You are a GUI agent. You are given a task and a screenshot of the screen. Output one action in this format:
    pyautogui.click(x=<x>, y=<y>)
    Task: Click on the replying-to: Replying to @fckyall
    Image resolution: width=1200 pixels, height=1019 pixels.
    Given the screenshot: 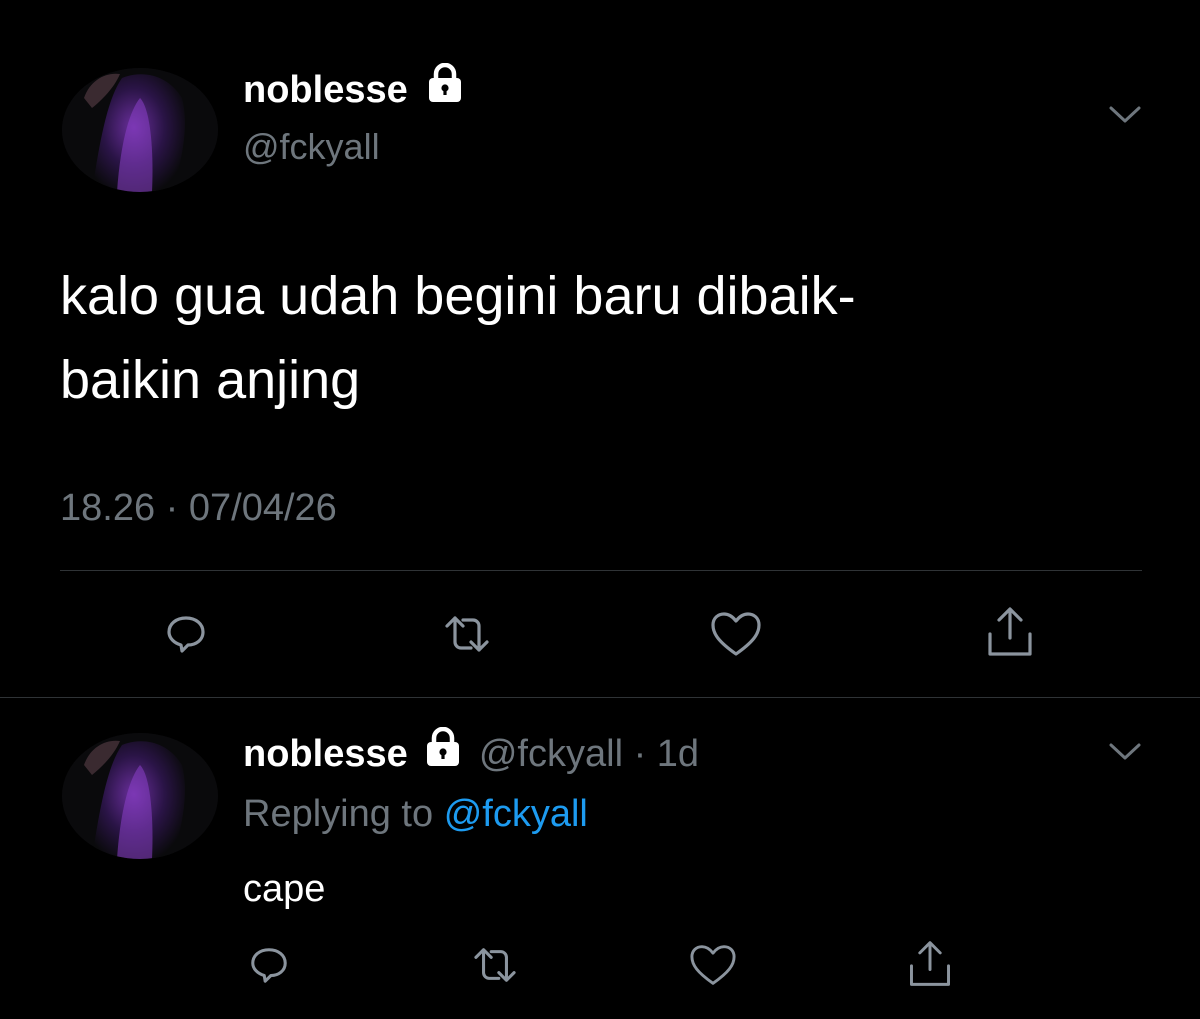 What is the action you would take?
    pyautogui.click(x=415, y=814)
    